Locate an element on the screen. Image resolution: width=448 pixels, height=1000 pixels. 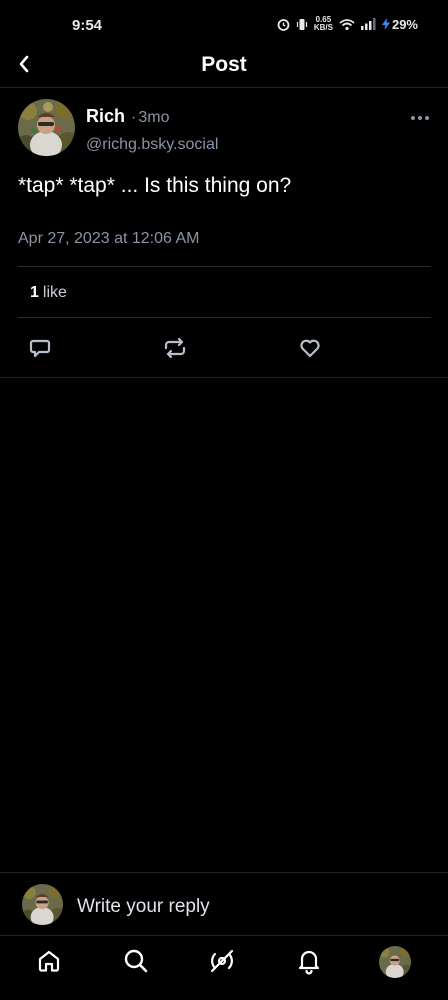
like-button is located at coordinates (310, 348).